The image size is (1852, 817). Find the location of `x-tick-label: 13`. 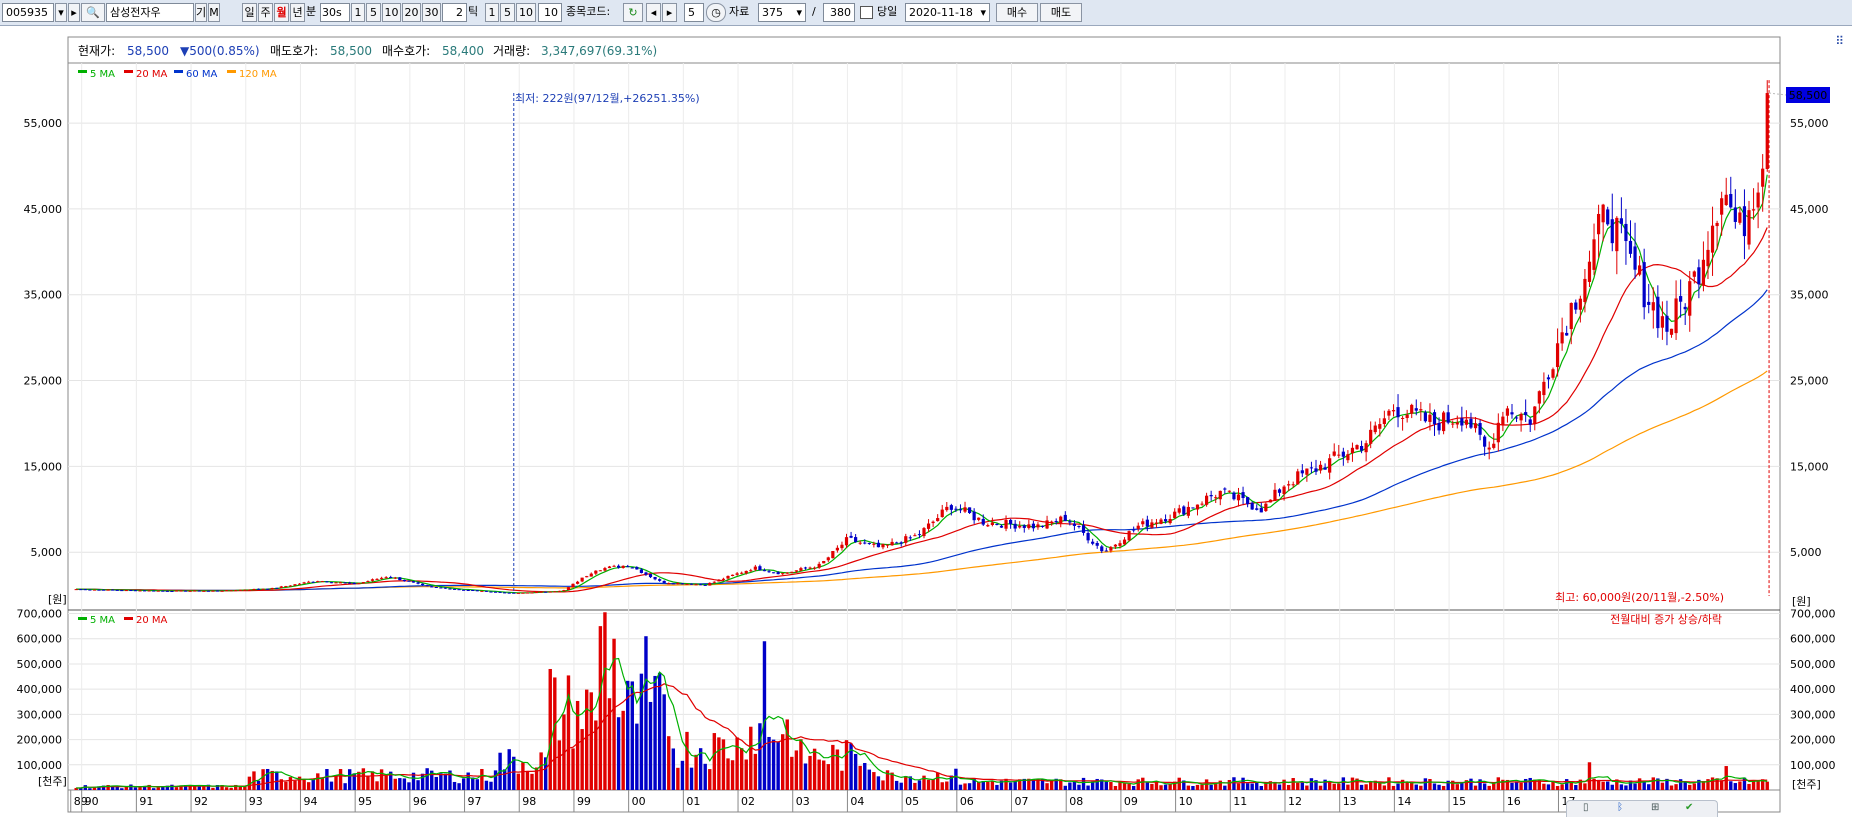

x-tick-label: 13 is located at coordinates (1350, 801).